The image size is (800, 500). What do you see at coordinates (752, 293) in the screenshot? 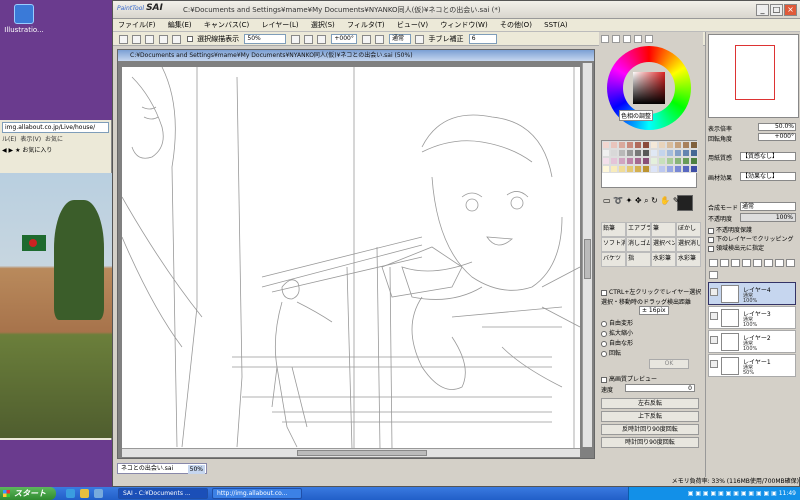
I see `layer-row: レイヤー4 通常 100%` at bounding box center [752, 293].